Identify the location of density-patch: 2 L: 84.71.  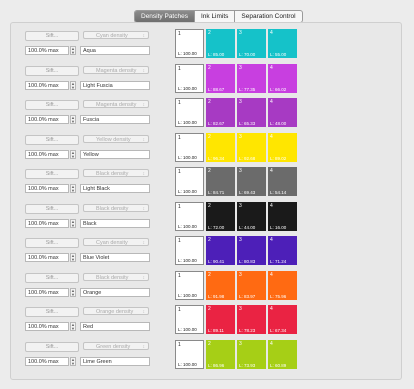
(220, 181).